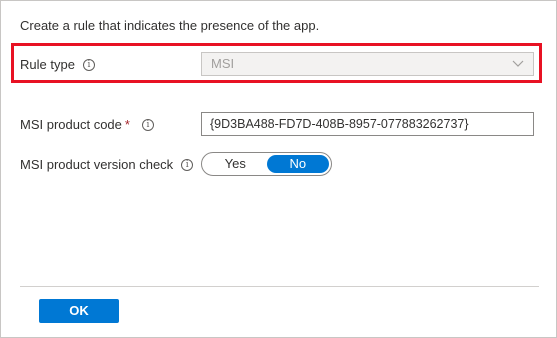 Image resolution: width=557 pixels, height=338 pixels. Describe the element at coordinates (47, 64) in the screenshot. I see `rule-type-label: Rule type` at that location.